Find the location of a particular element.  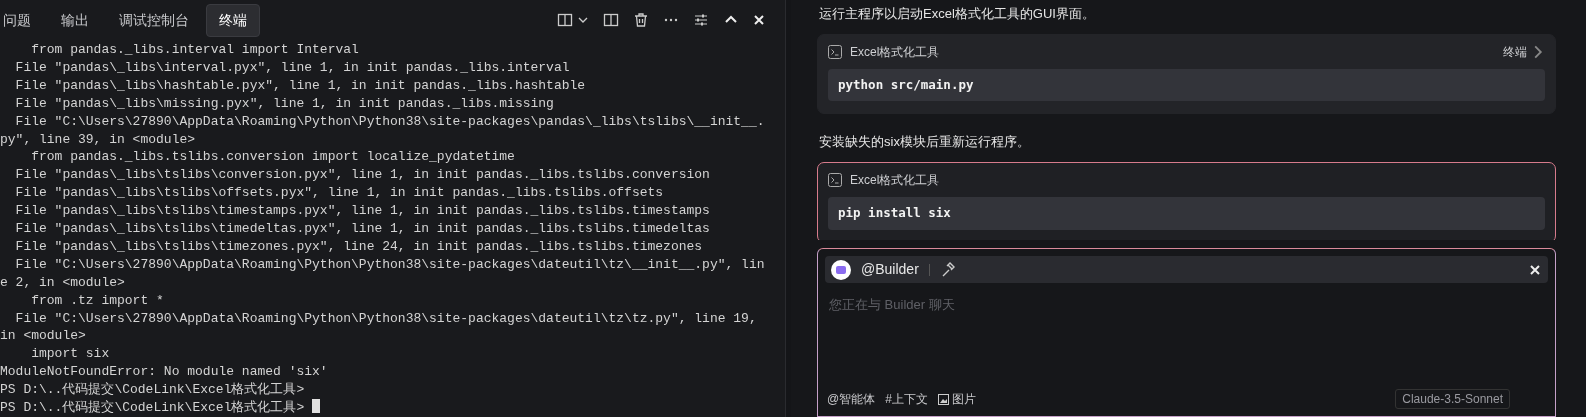

message-field: 您正在与 Builder 聊天 is located at coordinates (1186, 305).